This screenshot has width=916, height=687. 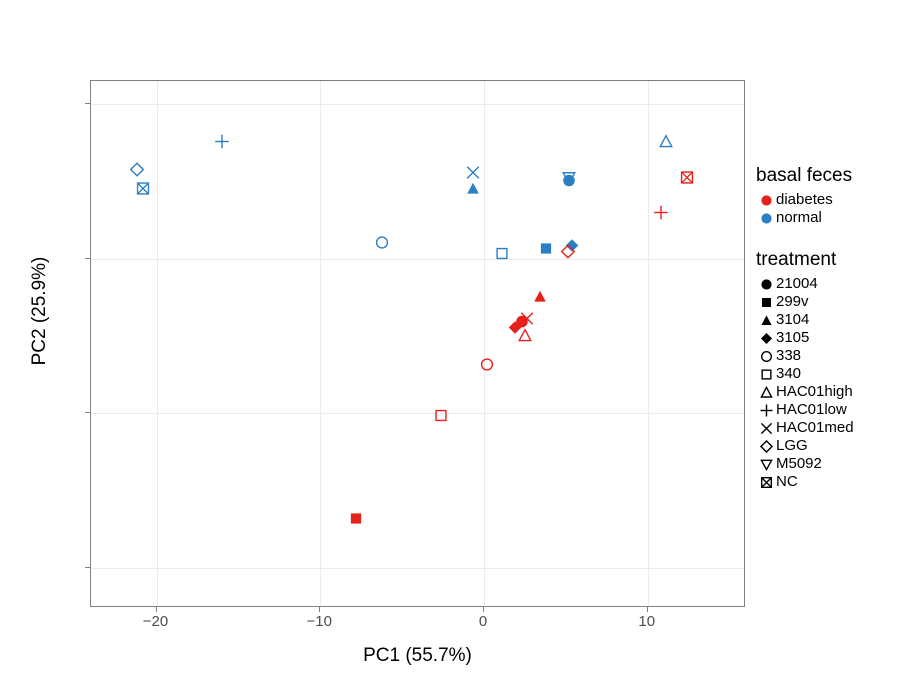 What do you see at coordinates (836, 482) in the screenshot?
I see `shape-legend-item: NC` at bounding box center [836, 482].